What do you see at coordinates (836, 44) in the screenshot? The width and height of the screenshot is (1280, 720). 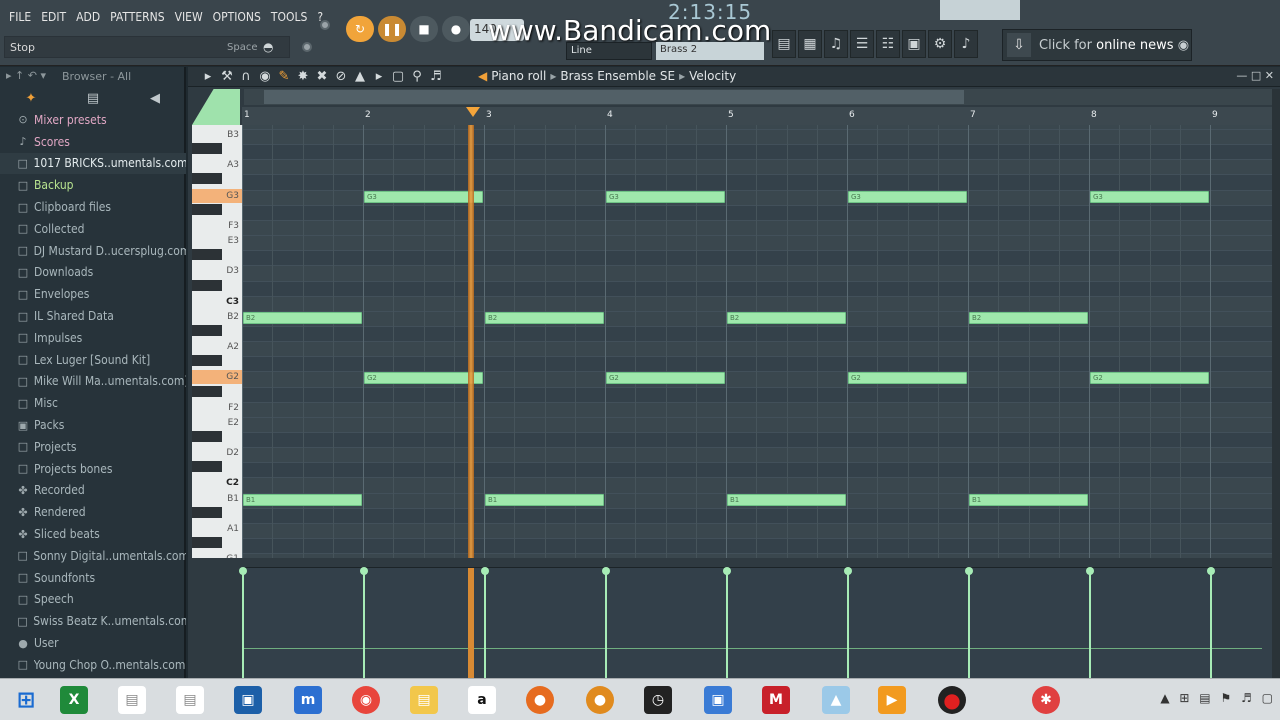 I see `piano-roll-icon: ♫` at bounding box center [836, 44].